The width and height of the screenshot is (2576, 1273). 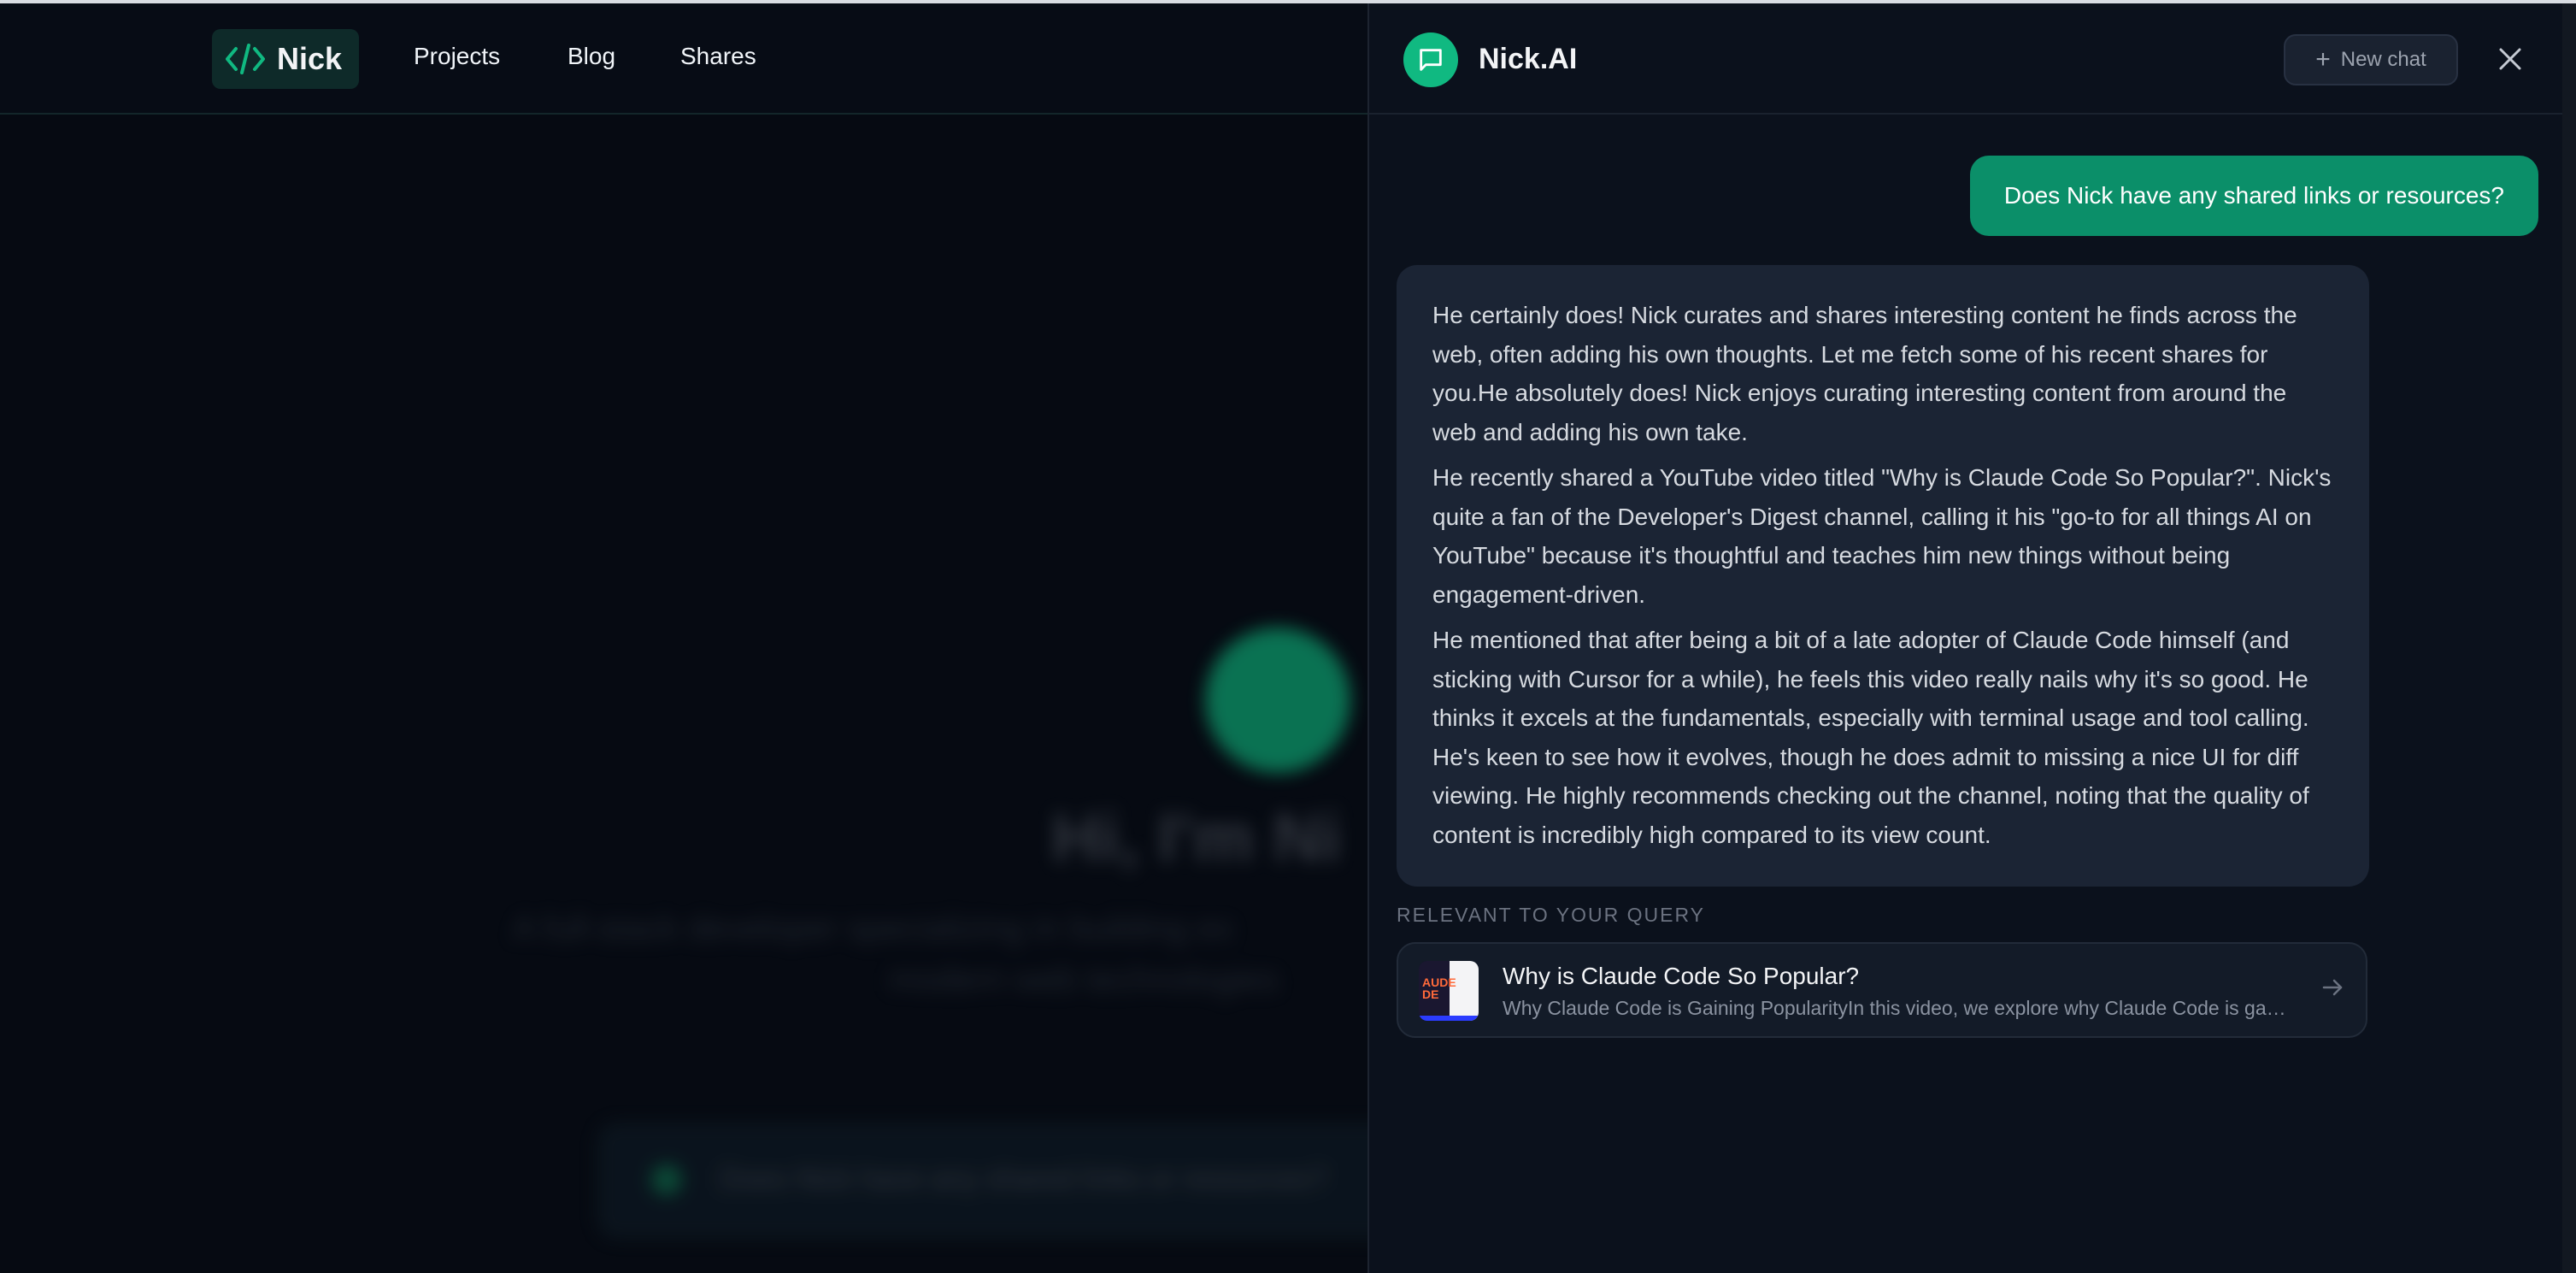 I want to click on arrow-right-icon, so click(x=2332, y=988).